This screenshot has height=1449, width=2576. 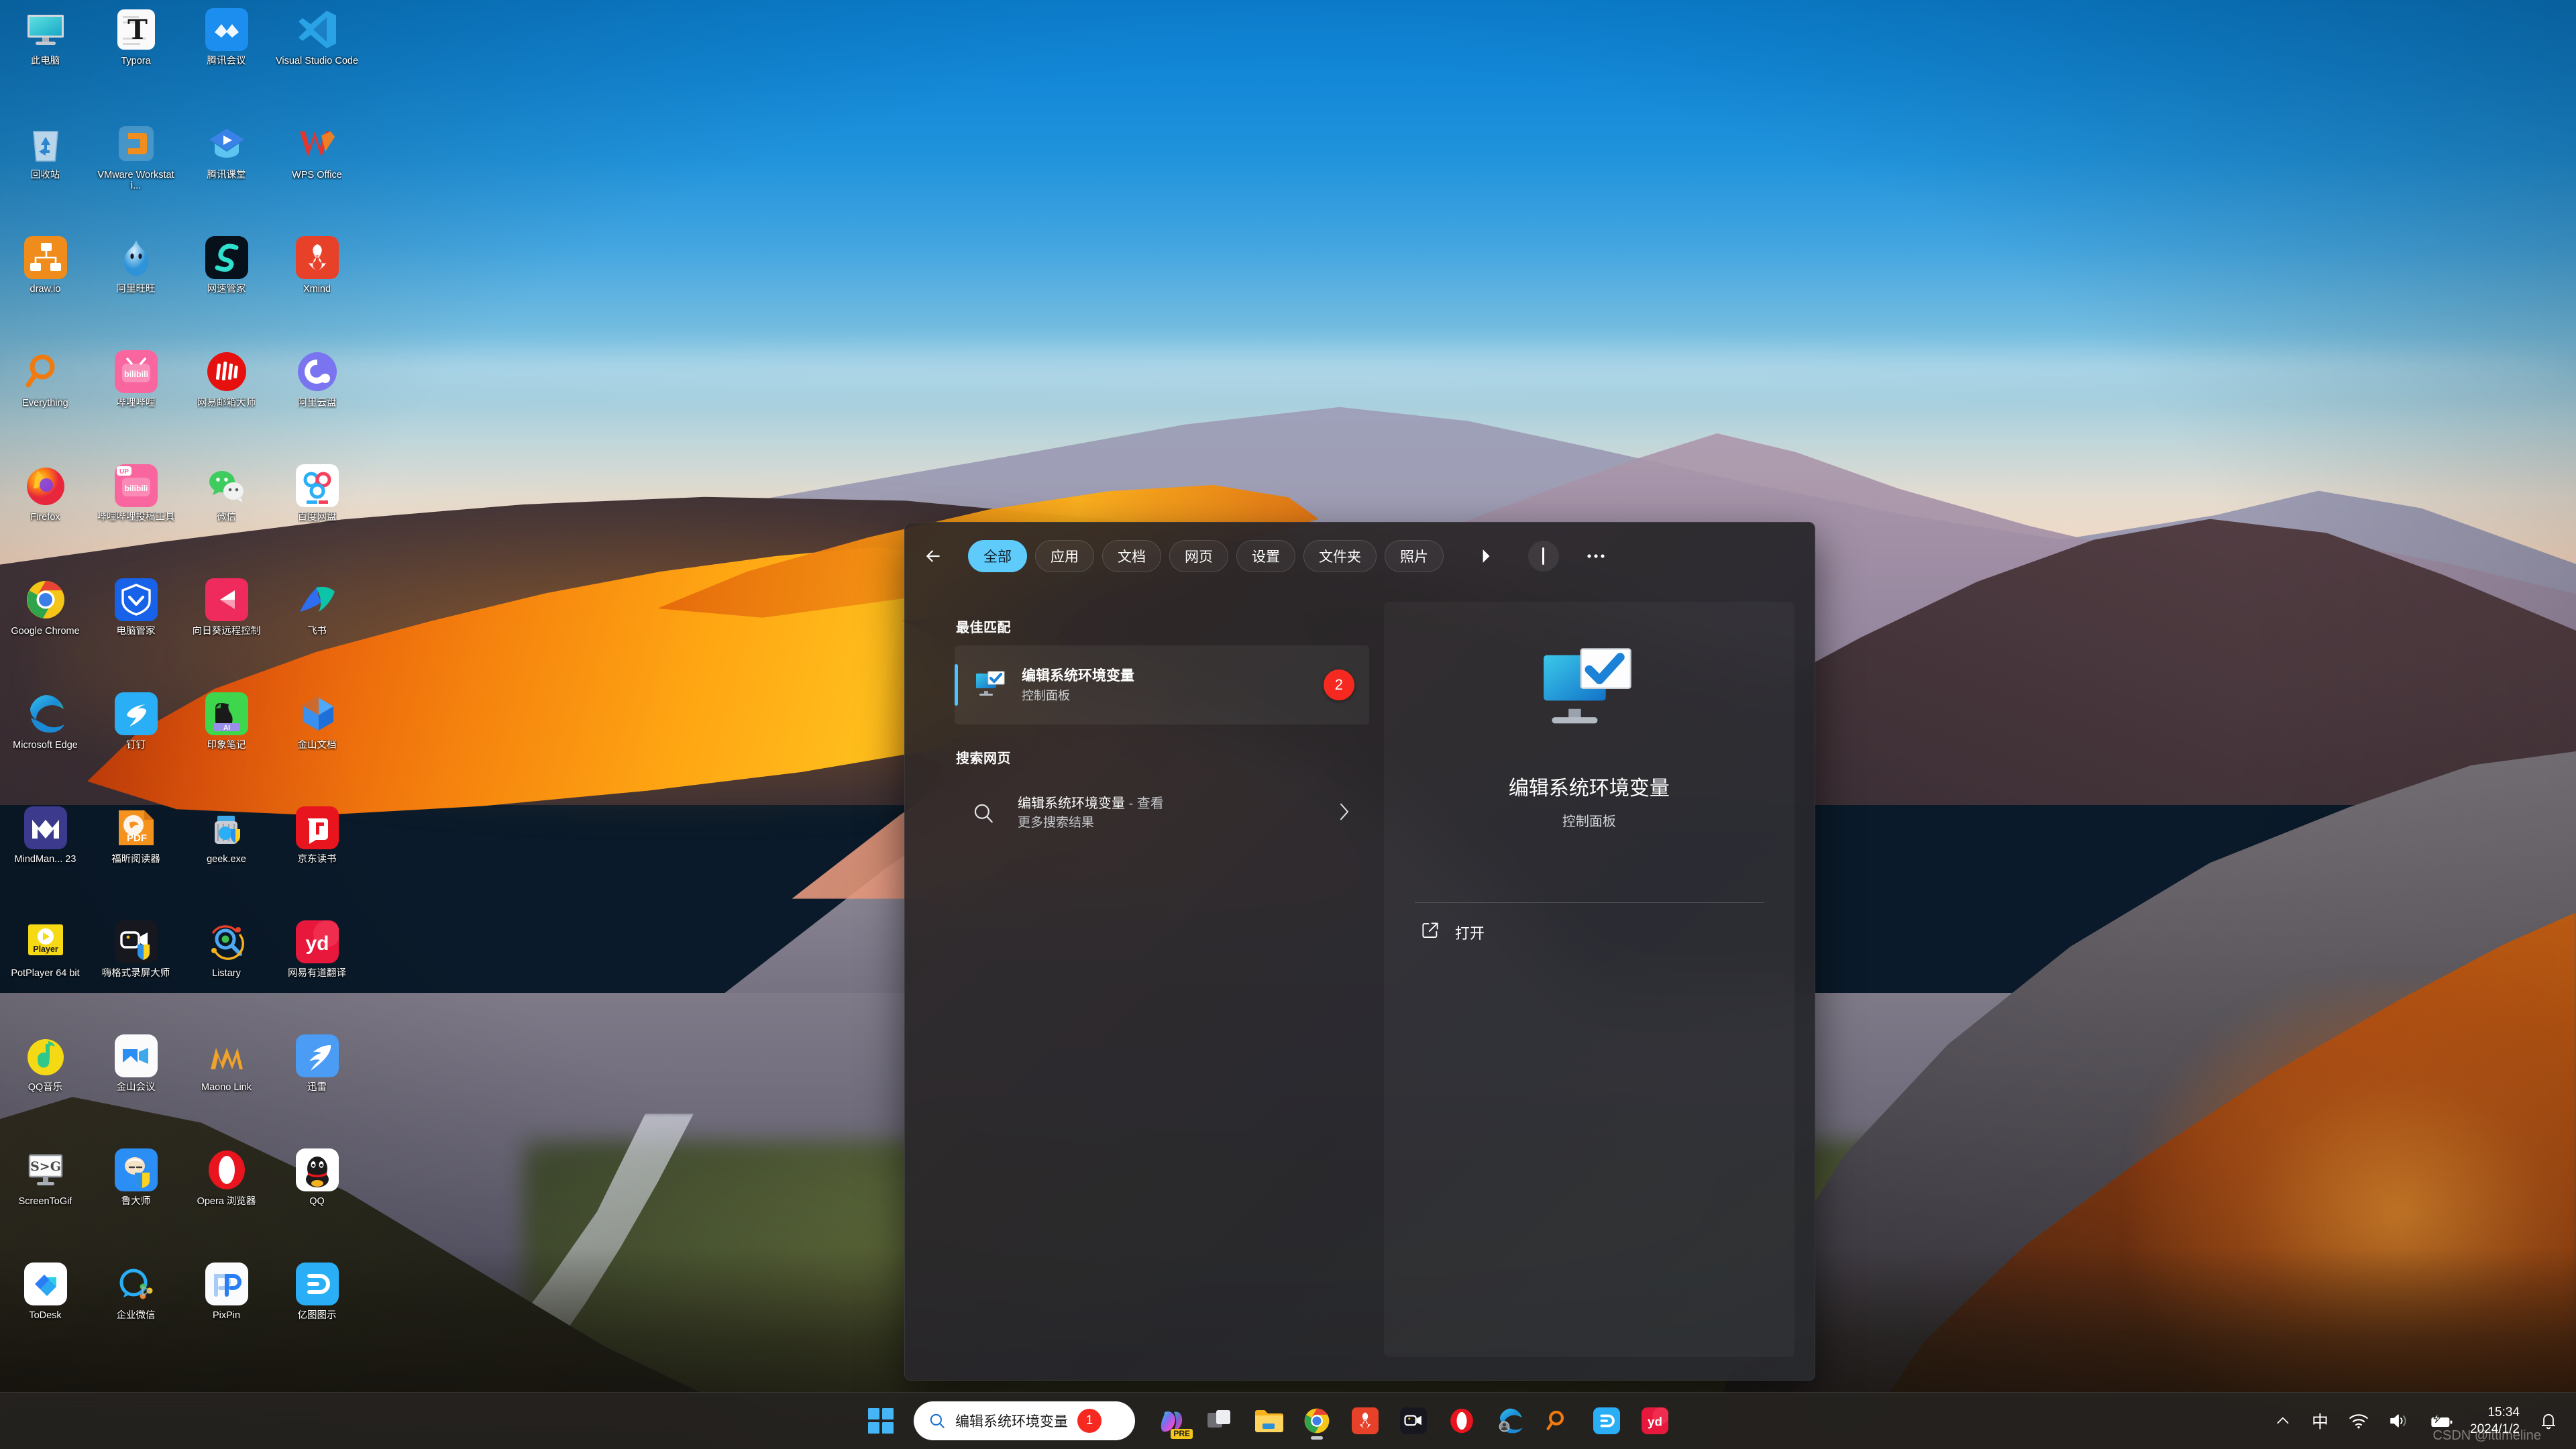 What do you see at coordinates (1543, 556) in the screenshot?
I see `search-cursor-button` at bounding box center [1543, 556].